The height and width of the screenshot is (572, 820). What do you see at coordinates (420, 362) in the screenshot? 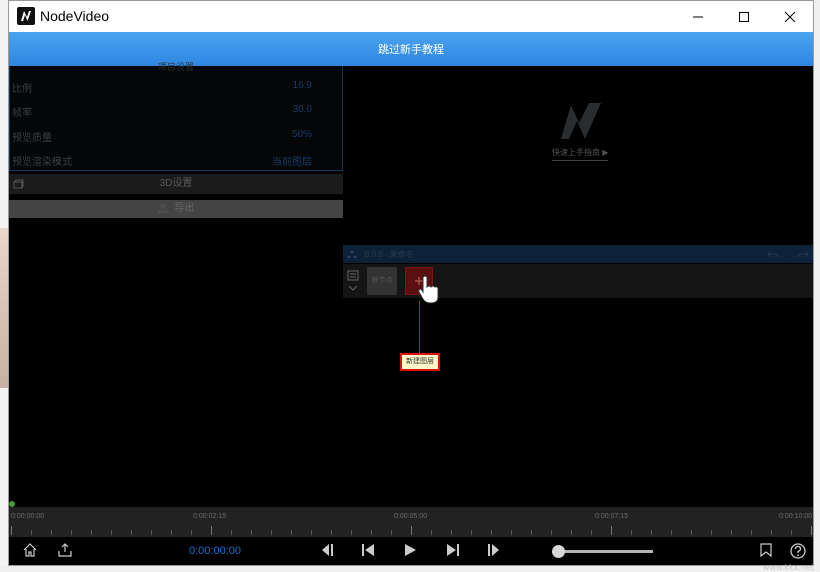
I see `tutorial-tooltip: 新建图层` at bounding box center [420, 362].